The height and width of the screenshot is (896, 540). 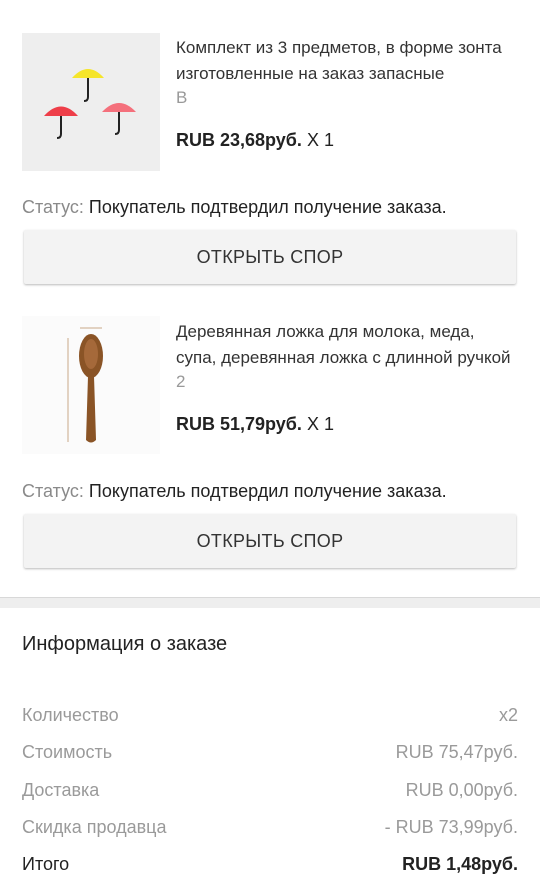 What do you see at coordinates (239, 140) in the screenshot?
I see `product-price: RUB 23,68руб.` at bounding box center [239, 140].